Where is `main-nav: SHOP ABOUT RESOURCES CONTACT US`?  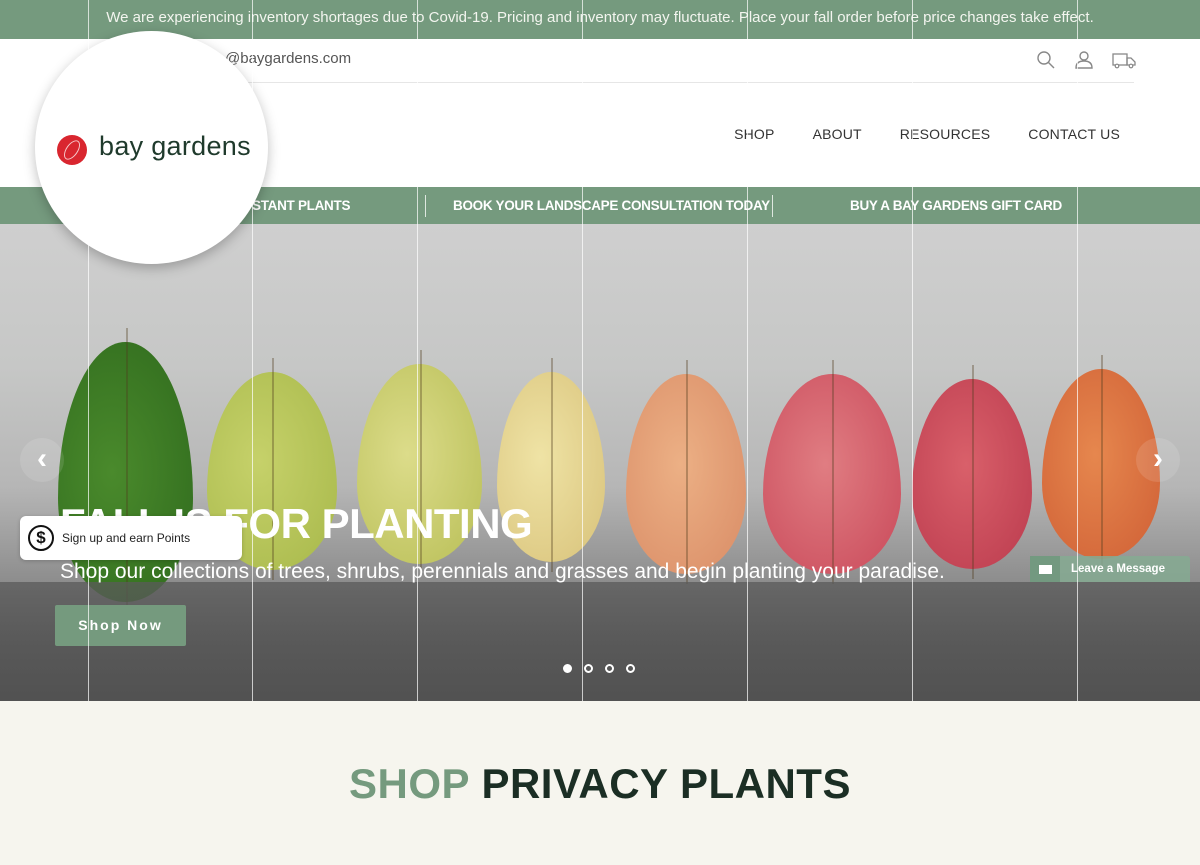 main-nav: SHOP ABOUT RESOURCES CONTACT US is located at coordinates (927, 134).